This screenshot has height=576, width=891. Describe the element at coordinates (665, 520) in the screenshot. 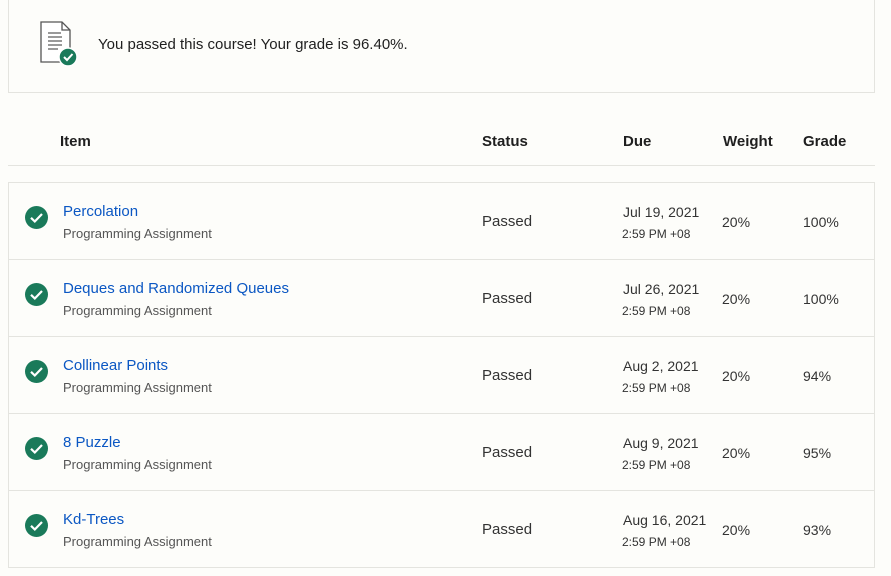

I see `due-date: Aug 16, 2021` at that location.